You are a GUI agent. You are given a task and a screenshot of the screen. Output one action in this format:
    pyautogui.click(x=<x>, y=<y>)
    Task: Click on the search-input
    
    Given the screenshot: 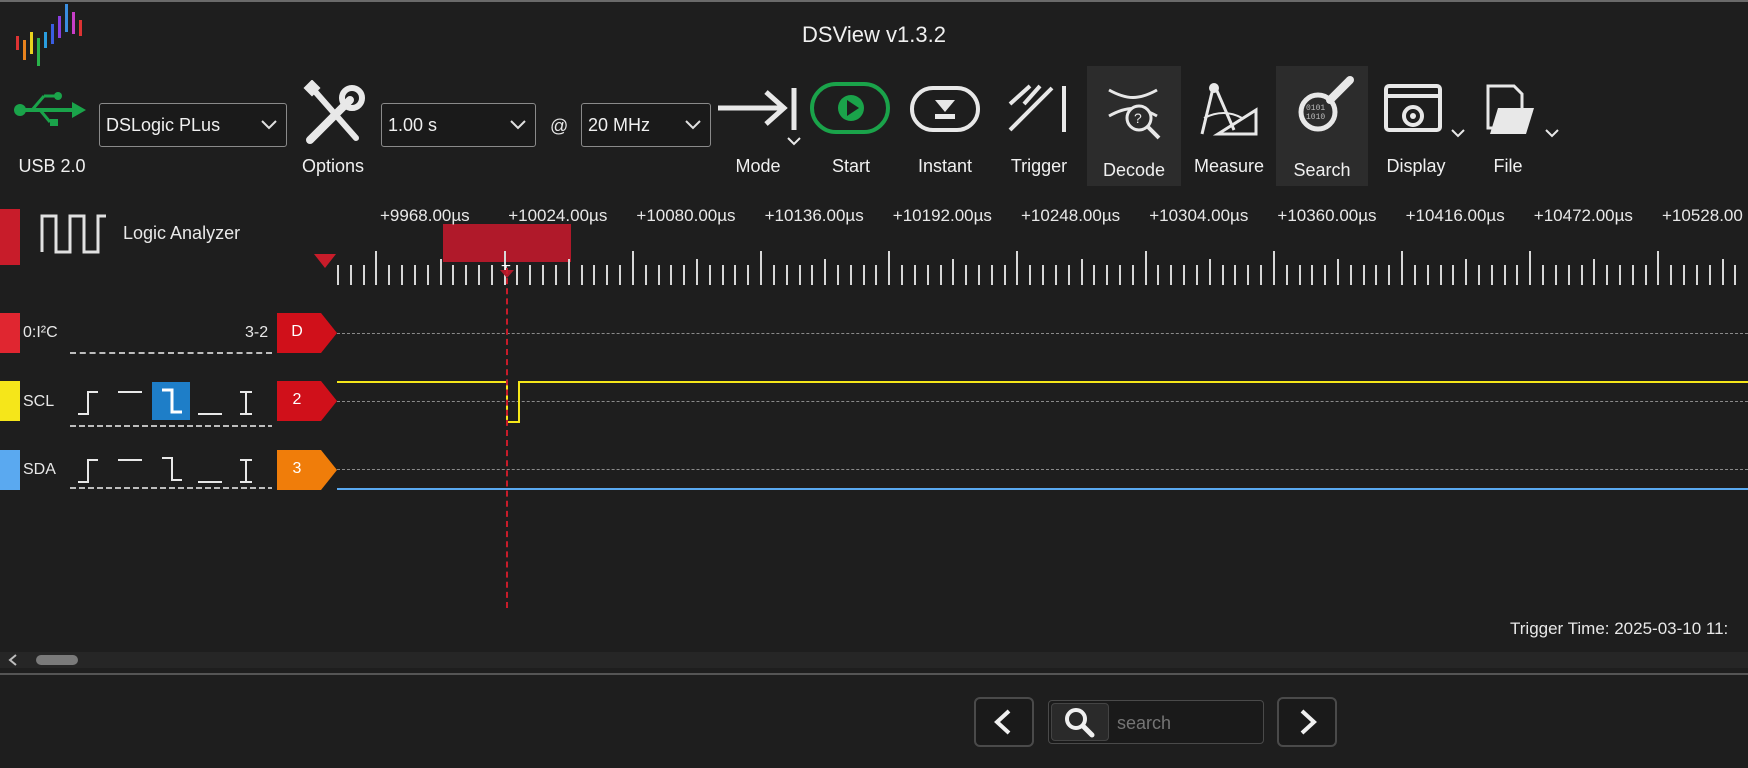 What is the action you would take?
    pyautogui.click(x=1187, y=723)
    